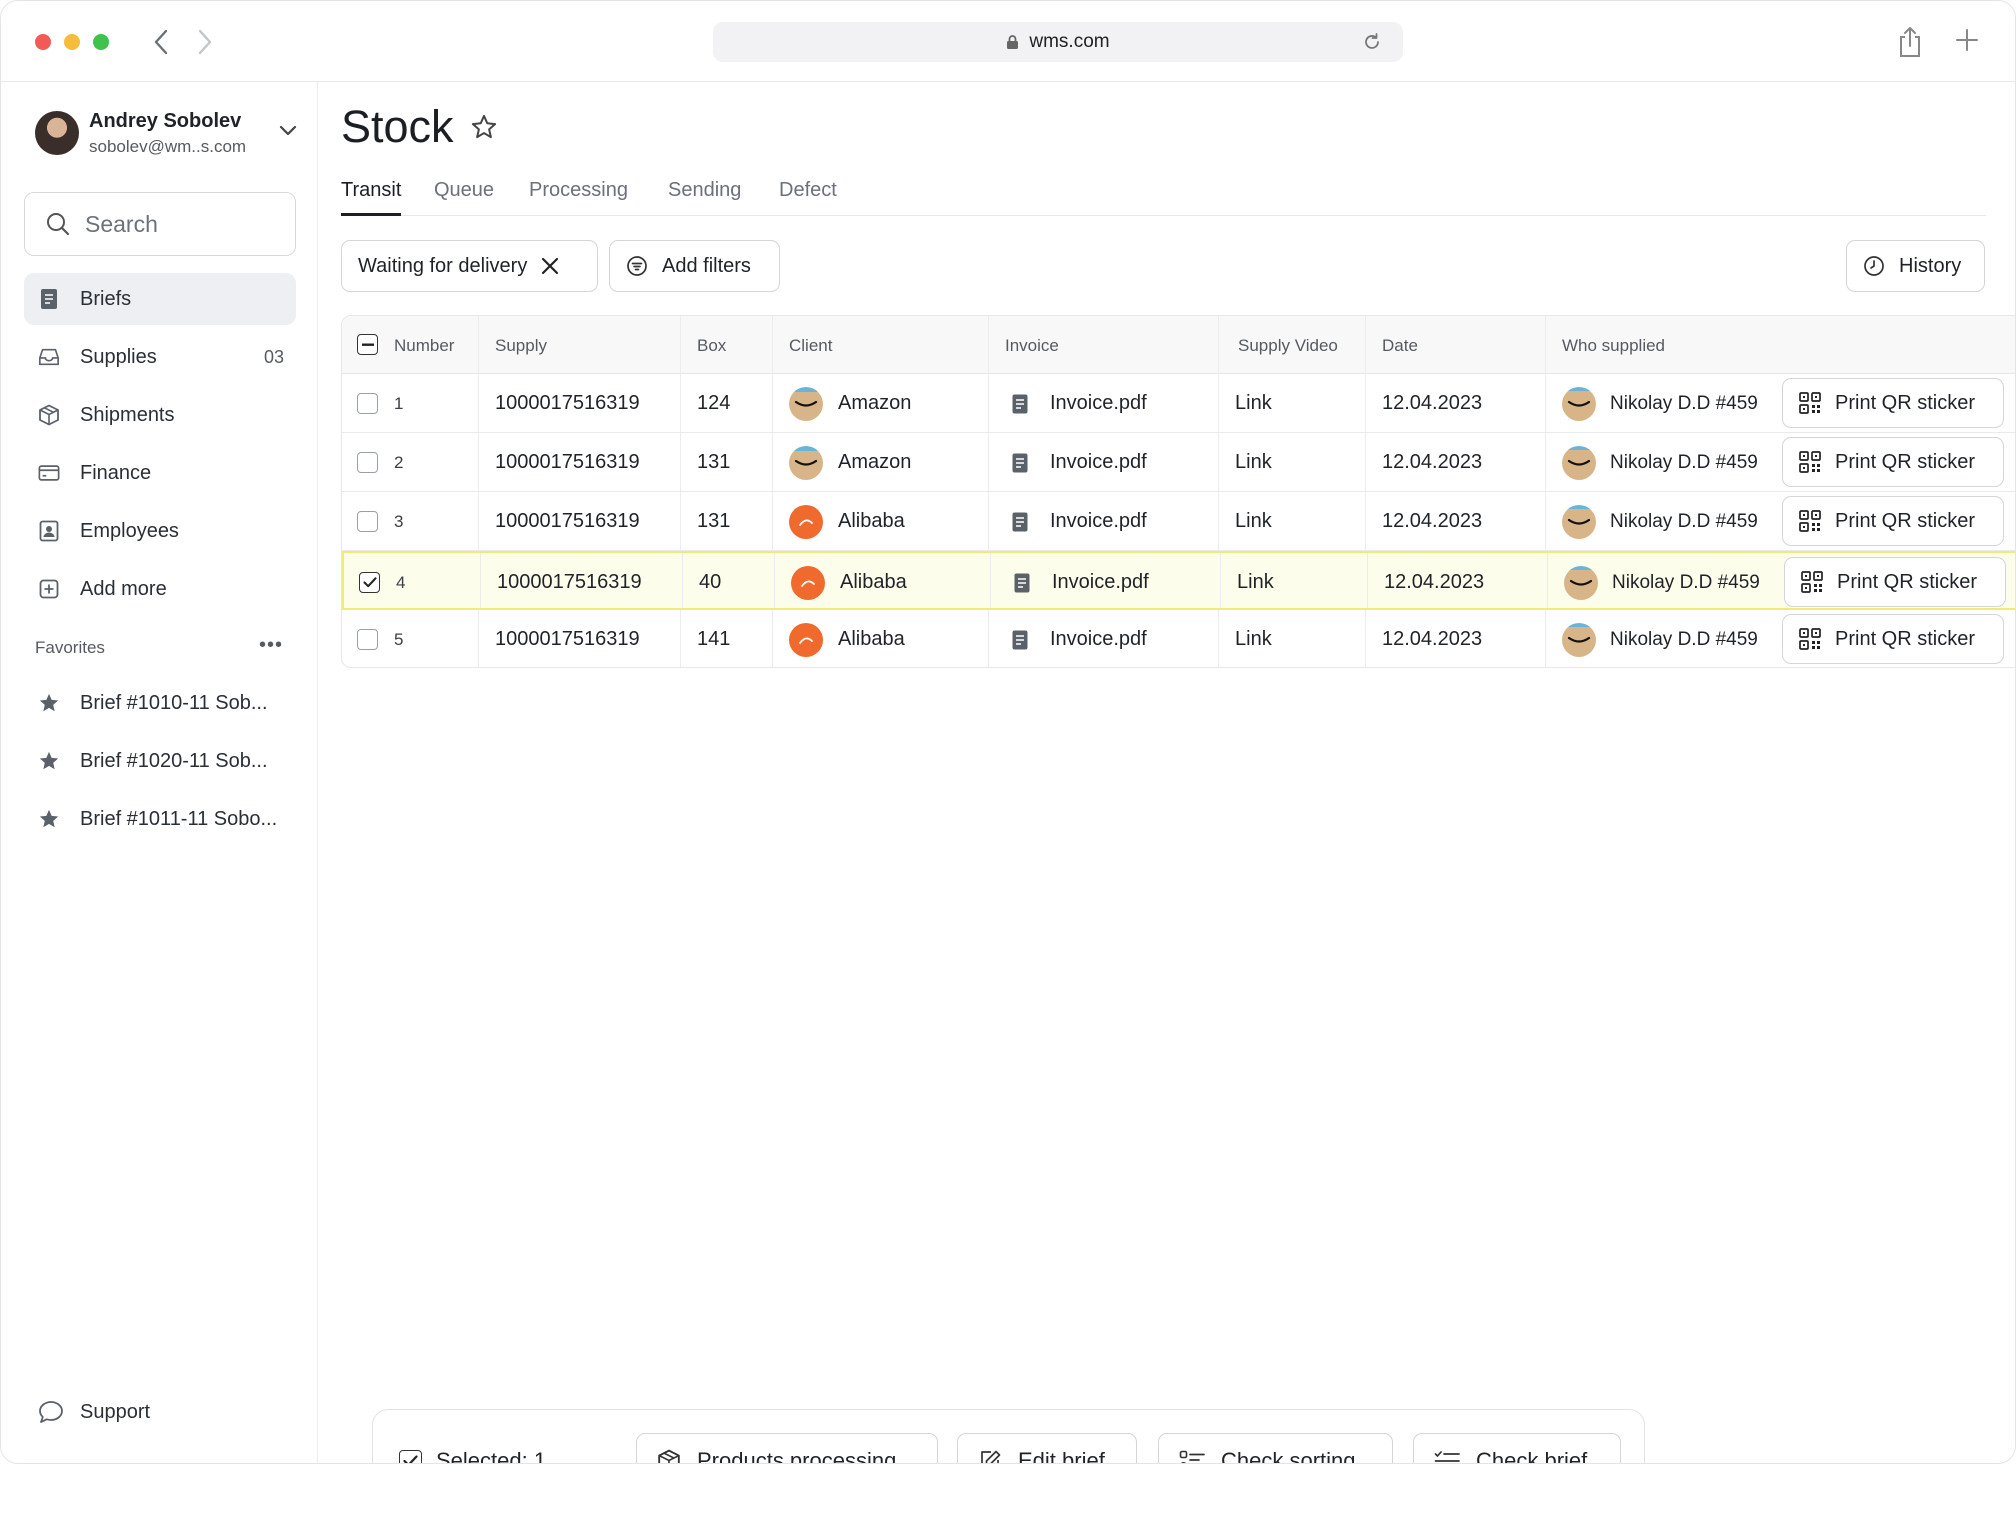 The height and width of the screenshot is (1514, 2016). What do you see at coordinates (165, 120) in the screenshot?
I see `user-name: Andrey Sobolev` at bounding box center [165, 120].